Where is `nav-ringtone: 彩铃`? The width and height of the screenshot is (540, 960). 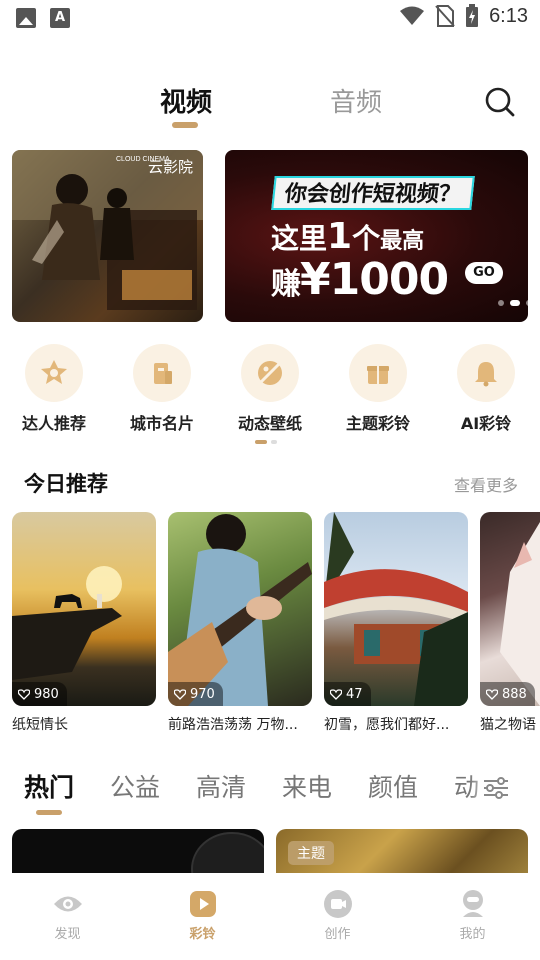
nav-ringtone: 彩铃 is located at coordinates (202, 916).